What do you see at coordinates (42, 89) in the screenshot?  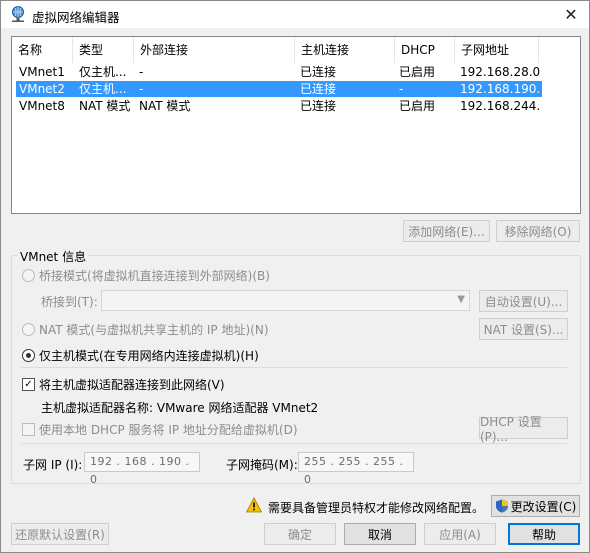 I see `cell-name: VMnet2` at bounding box center [42, 89].